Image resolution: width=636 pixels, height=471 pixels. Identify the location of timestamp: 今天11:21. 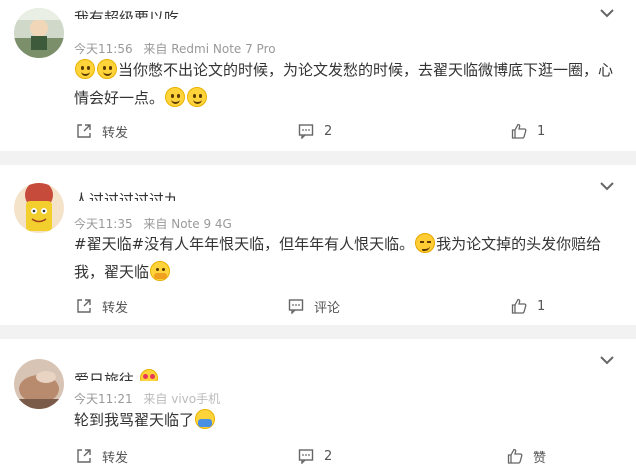
(103, 399).